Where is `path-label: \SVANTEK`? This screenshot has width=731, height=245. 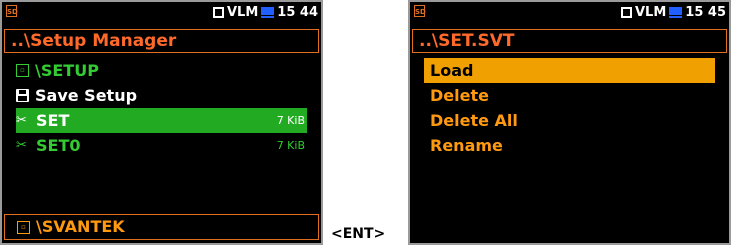
path-label: \SVANTEK is located at coordinates (80, 226).